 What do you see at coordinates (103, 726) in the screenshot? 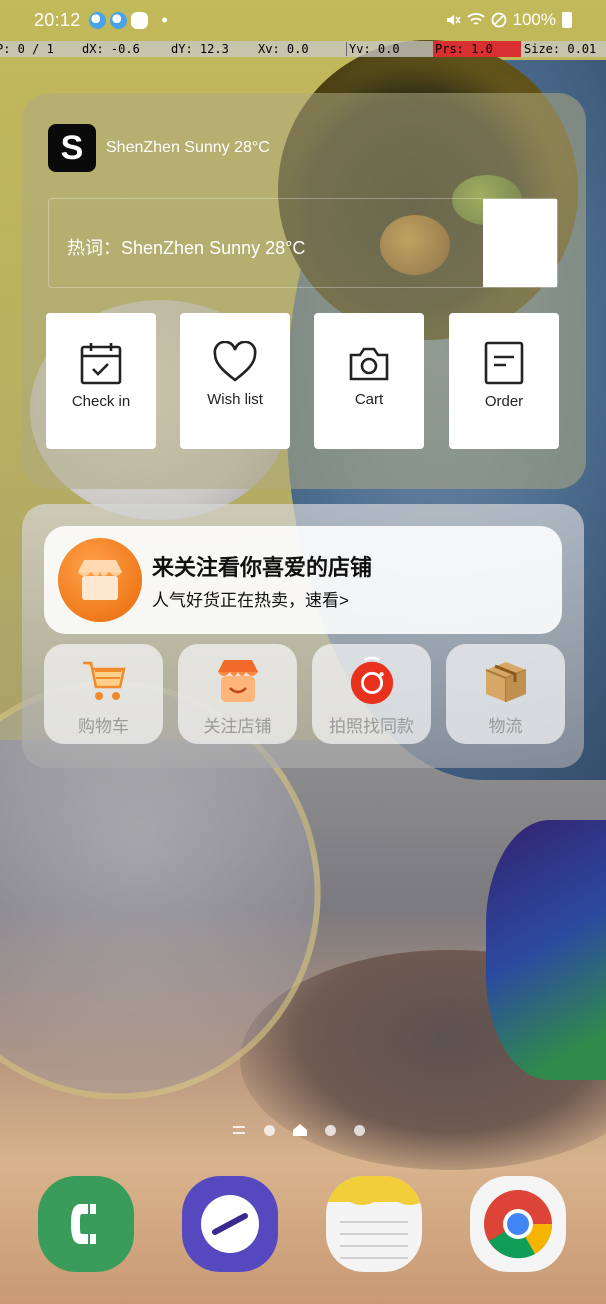
I see `quick-action-label: 购物车` at bounding box center [103, 726].